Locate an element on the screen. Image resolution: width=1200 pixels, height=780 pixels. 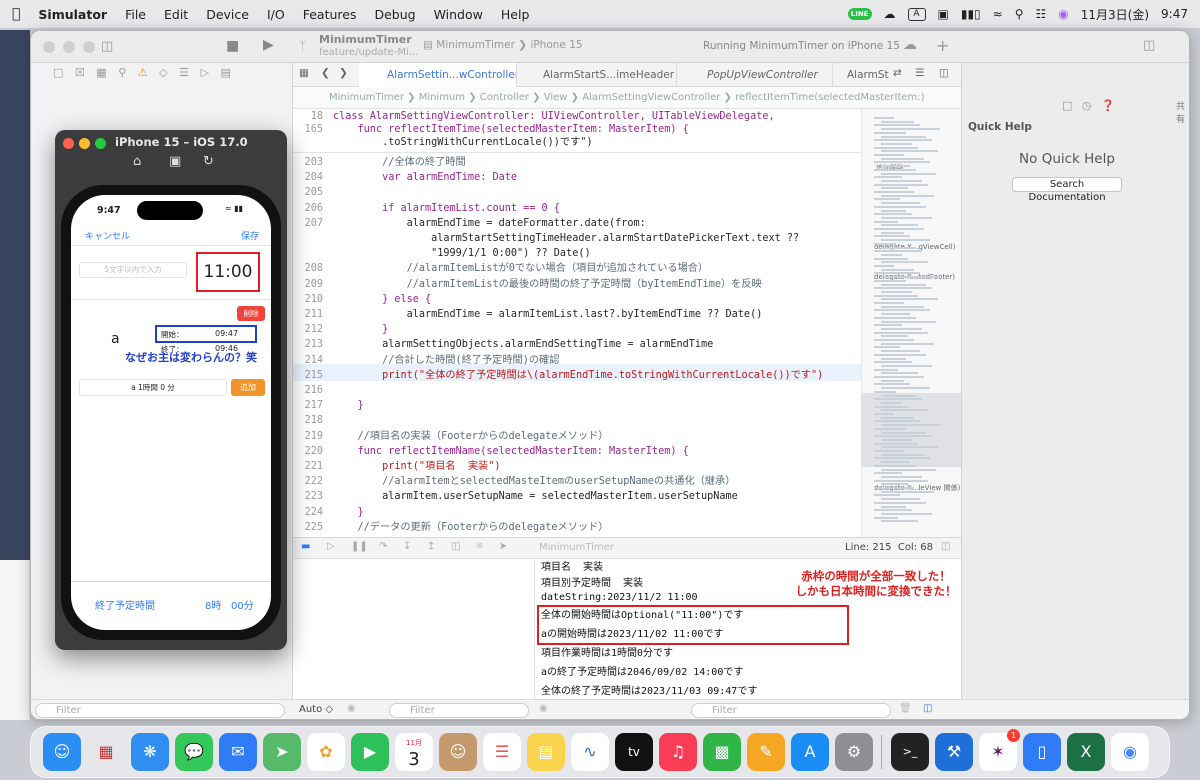
sim-minimize-button is located at coordinates (84, 143).